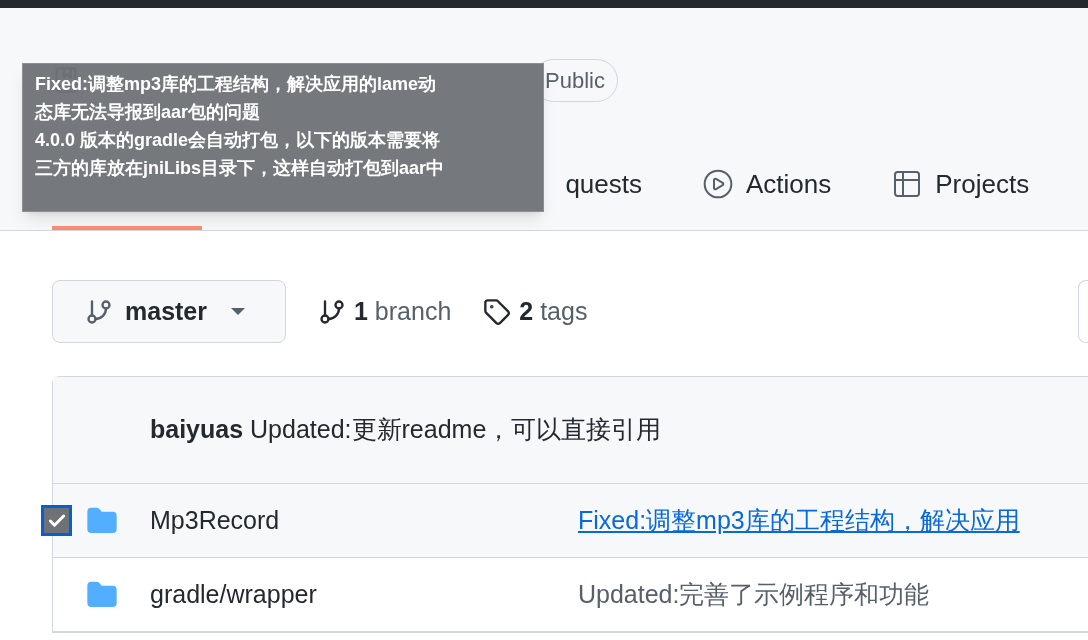 Image resolution: width=1088 pixels, height=640 pixels. What do you see at coordinates (56, 520) in the screenshot?
I see `checkbox` at bounding box center [56, 520].